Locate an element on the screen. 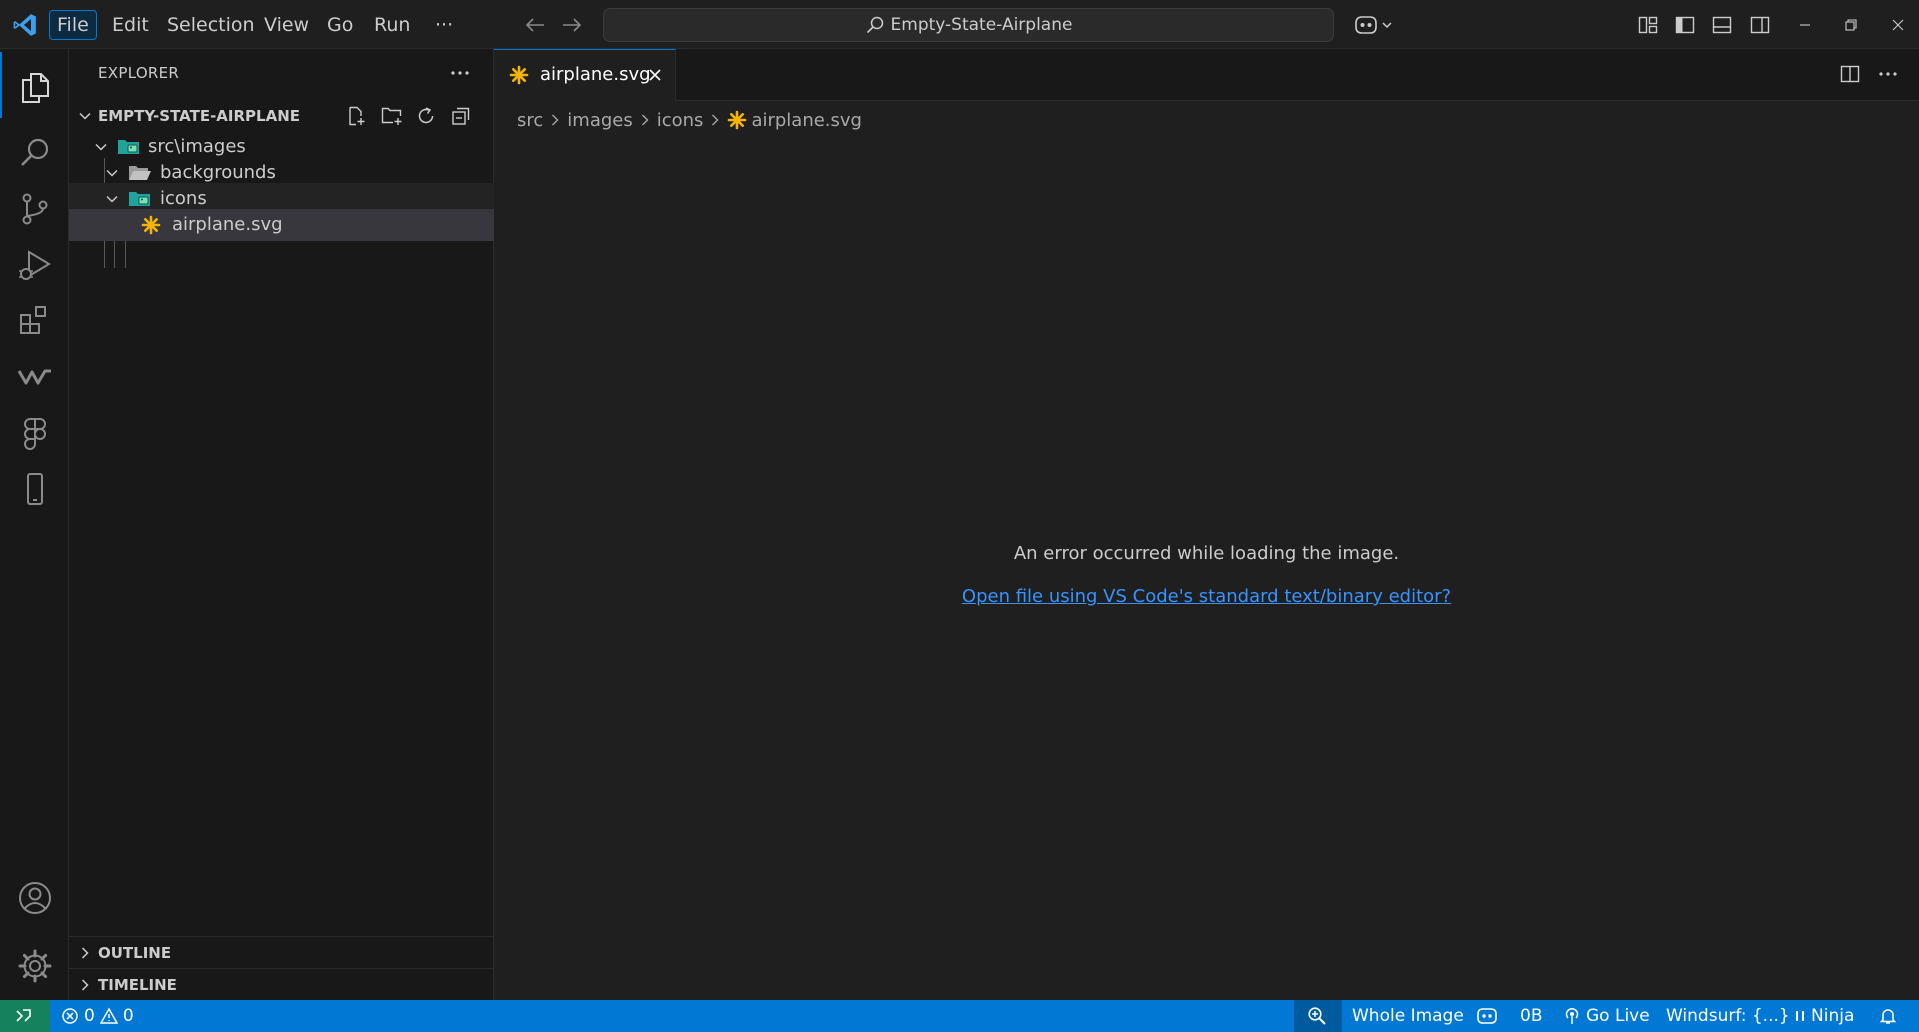 Image resolution: width=1919 pixels, height=1032 pixels. account-icon is located at coordinates (35, 898).